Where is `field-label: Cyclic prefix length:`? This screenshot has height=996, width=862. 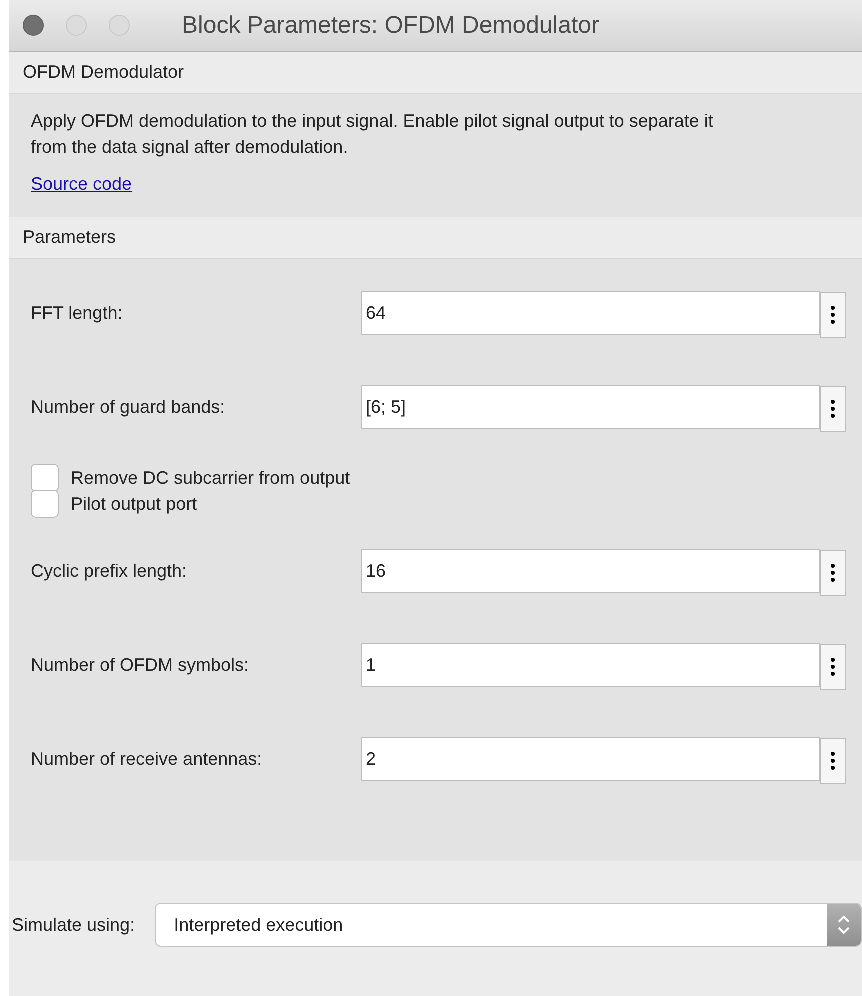 field-label: Cyclic prefix length: is located at coordinates (109, 571).